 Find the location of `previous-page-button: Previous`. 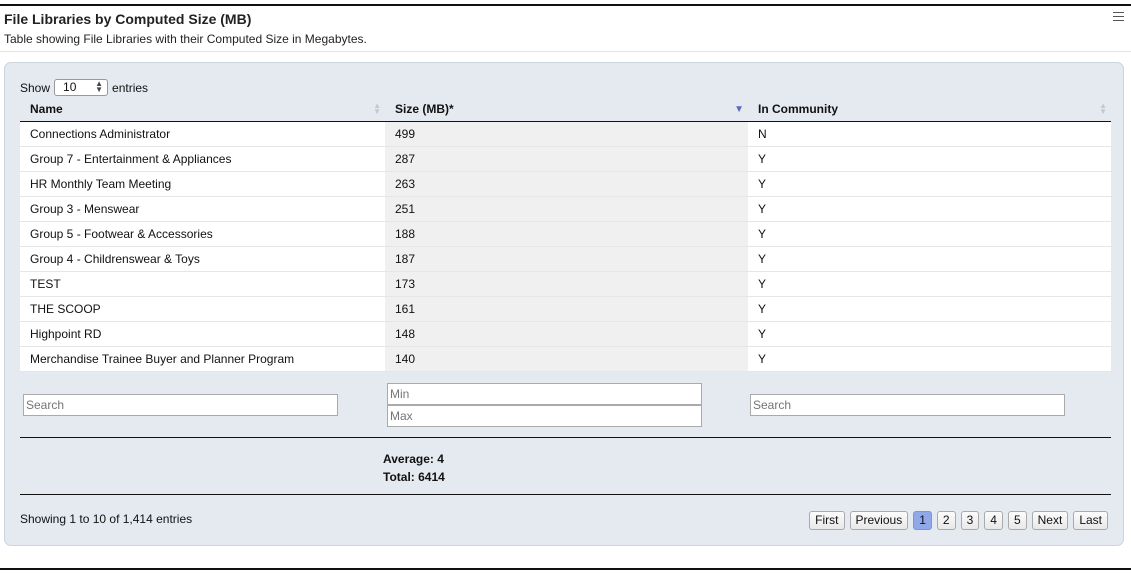

previous-page-button: Previous is located at coordinates (879, 520).